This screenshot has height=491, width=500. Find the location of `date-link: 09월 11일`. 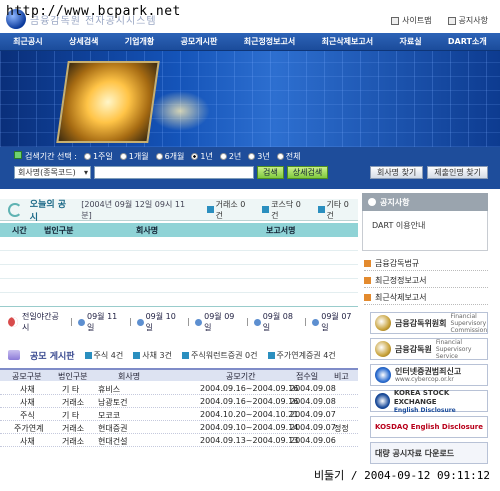

date-link: 09월 11일 is located at coordinates (101, 322).